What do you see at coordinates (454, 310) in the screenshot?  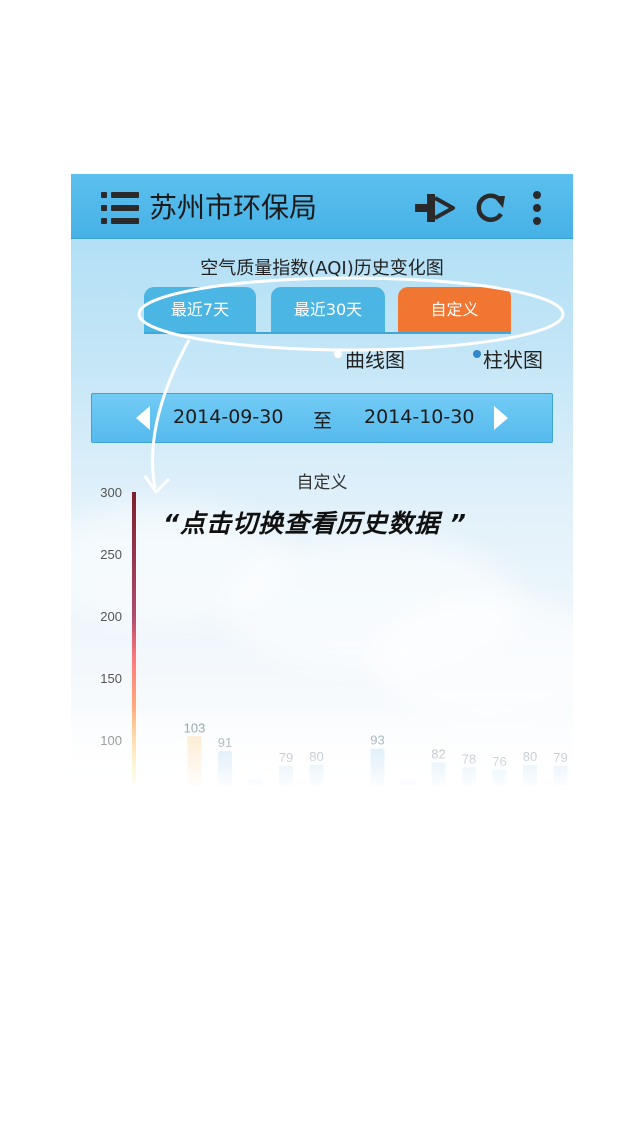 I see `tab-custom: 自定义` at bounding box center [454, 310].